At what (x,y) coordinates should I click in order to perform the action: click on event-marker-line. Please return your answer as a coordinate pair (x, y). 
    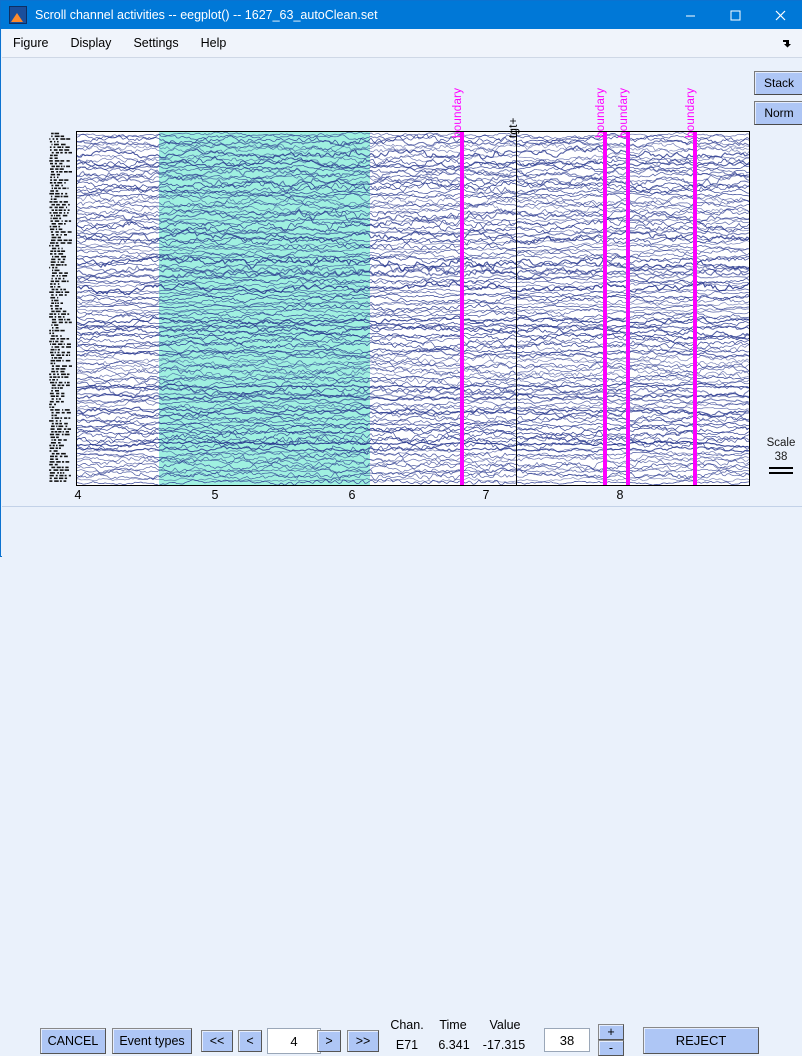
    Looking at the image, I should click on (516, 308).